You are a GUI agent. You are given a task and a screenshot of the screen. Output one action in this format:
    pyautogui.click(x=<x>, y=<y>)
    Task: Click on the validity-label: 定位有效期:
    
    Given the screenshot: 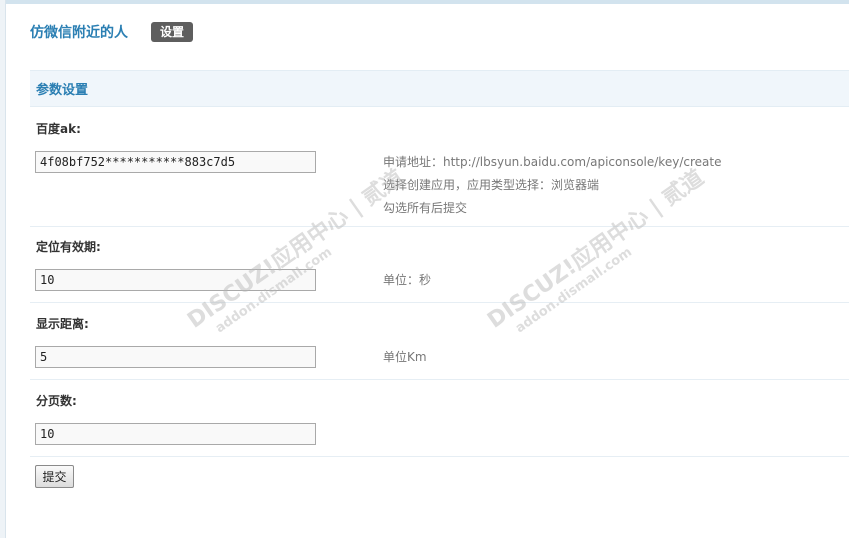 What is the action you would take?
    pyautogui.click(x=68, y=247)
    